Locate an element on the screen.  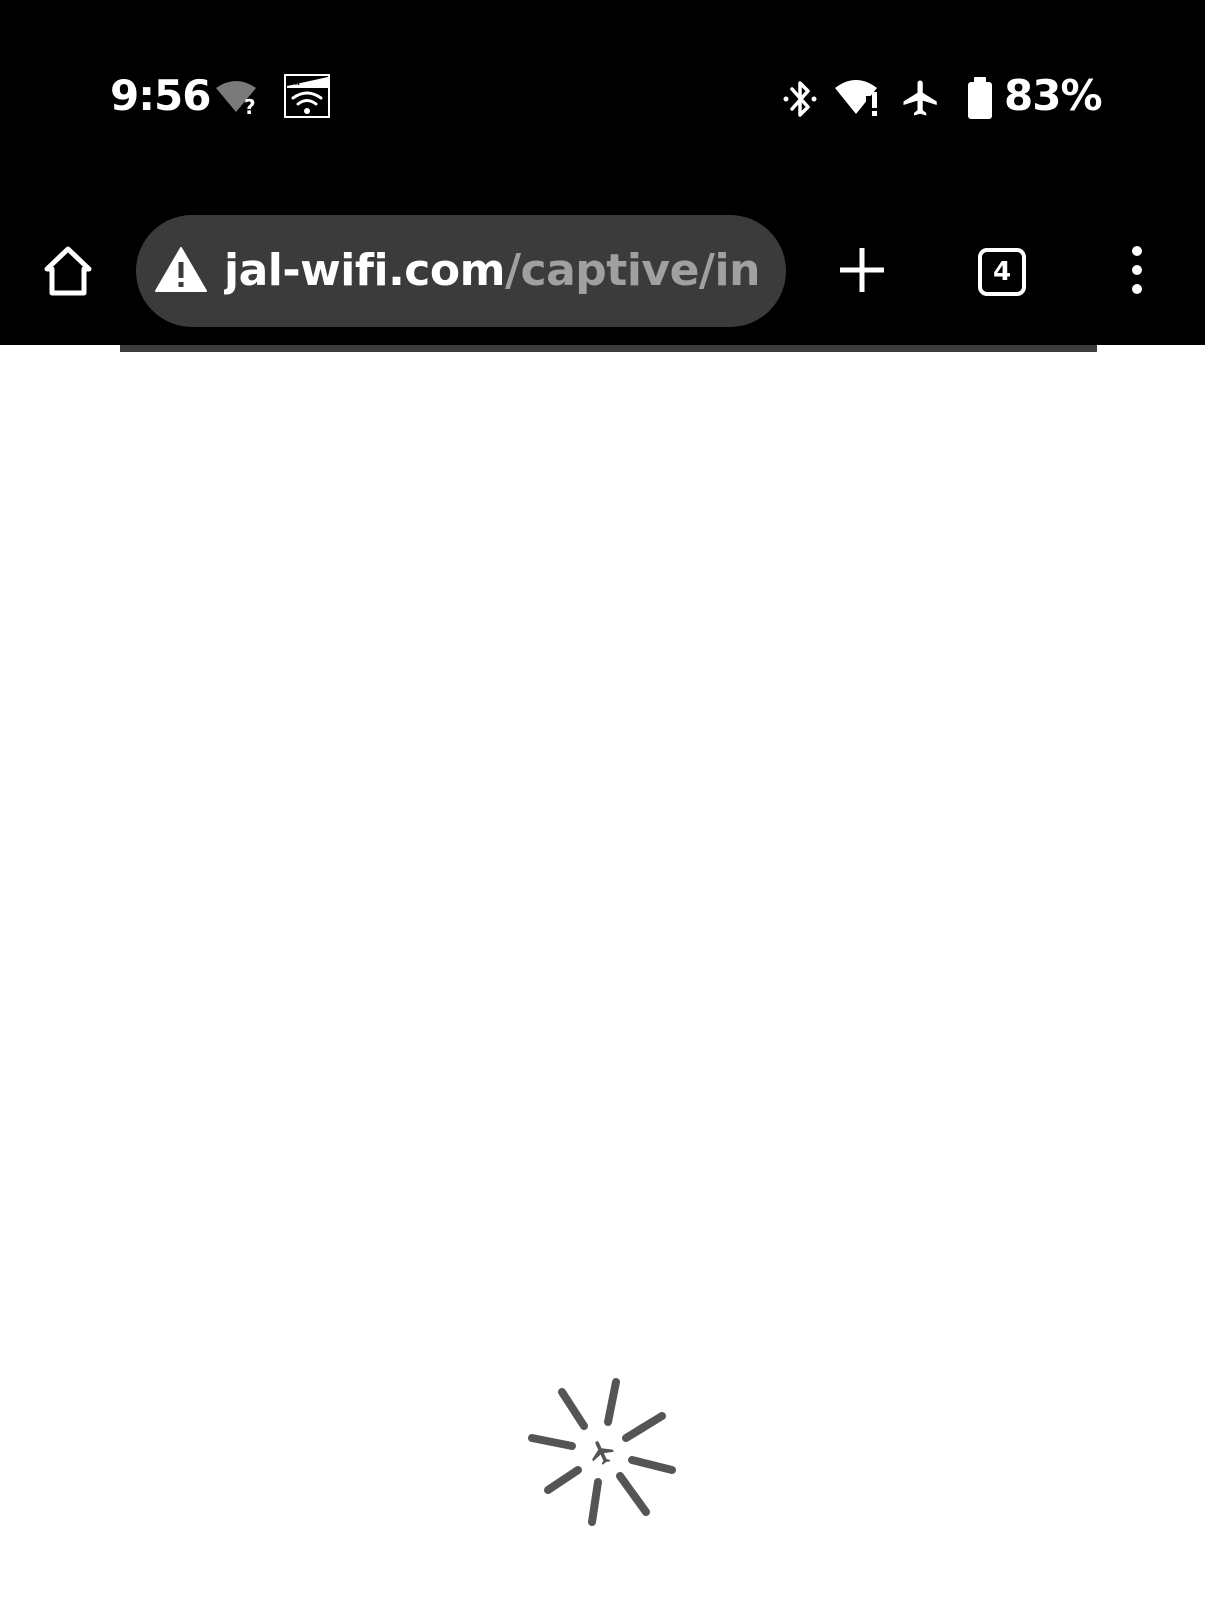
wifi-unknown-icon: ? is located at coordinates (238, 99).